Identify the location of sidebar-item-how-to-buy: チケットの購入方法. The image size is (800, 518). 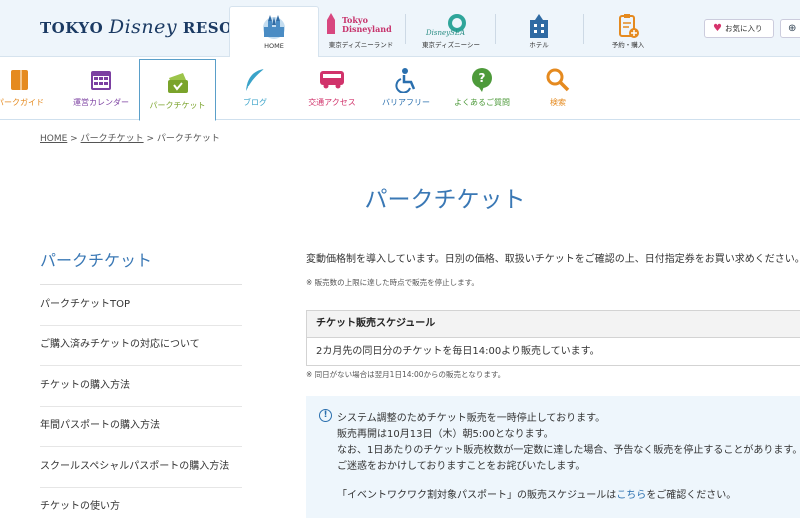
(141, 386).